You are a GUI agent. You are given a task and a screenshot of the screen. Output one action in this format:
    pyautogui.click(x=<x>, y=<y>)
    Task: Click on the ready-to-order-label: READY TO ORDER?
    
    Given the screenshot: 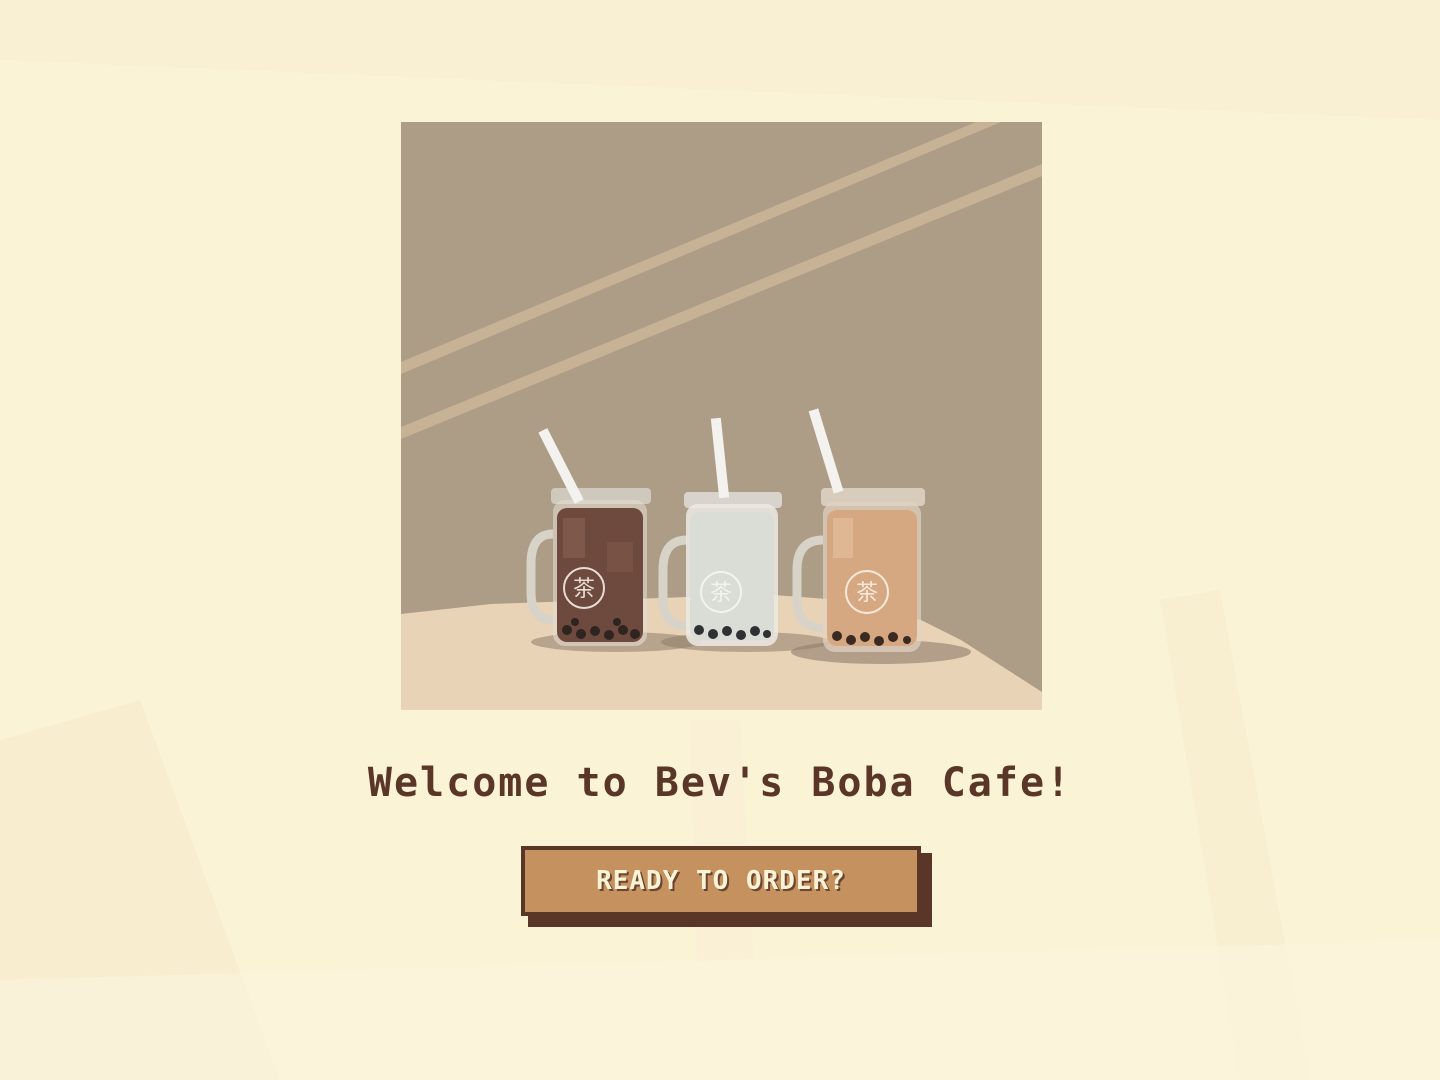 What is the action you would take?
    pyautogui.click(x=721, y=881)
    